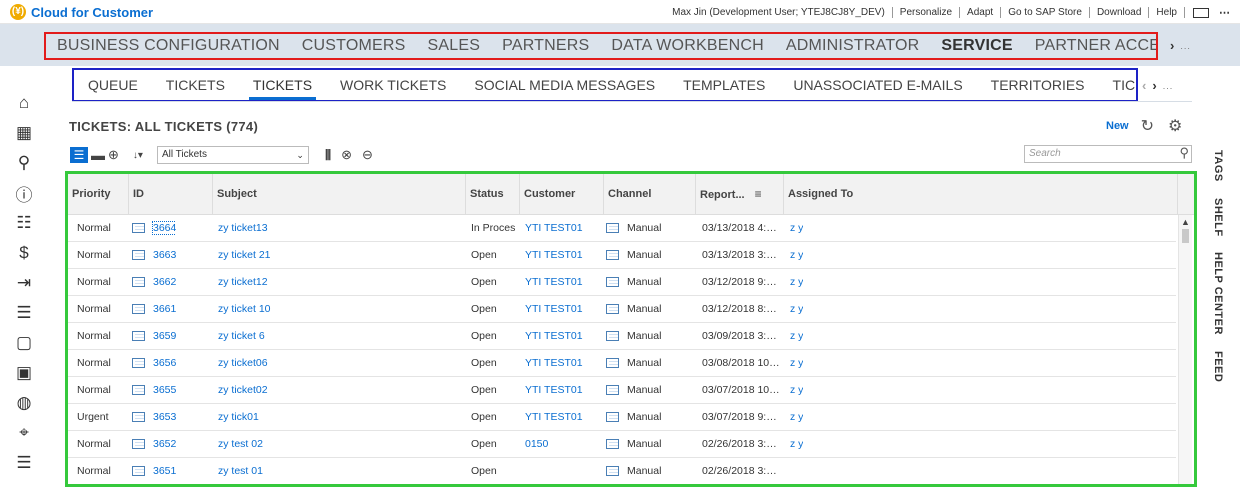 Image resolution: width=1240 pixels, height=489 pixels. Describe the element at coordinates (164, 255) in the screenshot. I see `ticket-id-link: 3663` at that location.